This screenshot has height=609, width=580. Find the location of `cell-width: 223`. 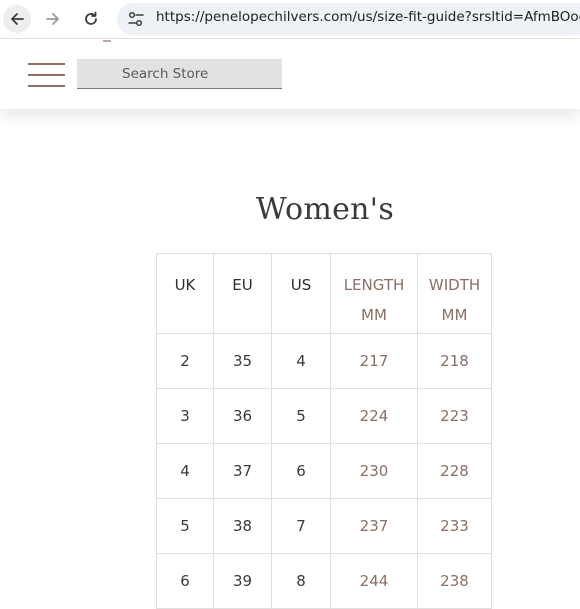

cell-width: 223 is located at coordinates (454, 416).